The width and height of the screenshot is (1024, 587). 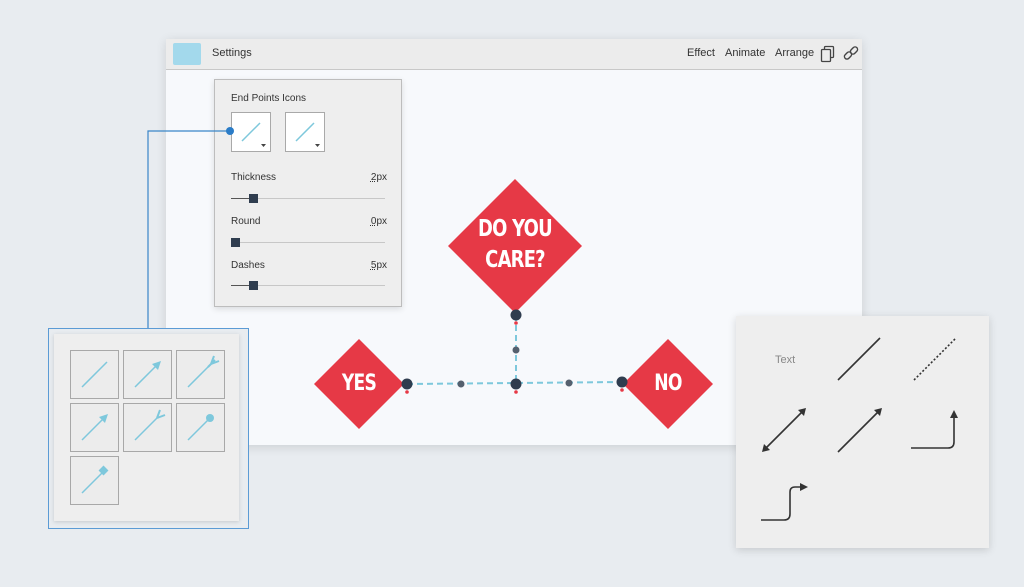 I want to click on slider-track, so click(x=308, y=242).